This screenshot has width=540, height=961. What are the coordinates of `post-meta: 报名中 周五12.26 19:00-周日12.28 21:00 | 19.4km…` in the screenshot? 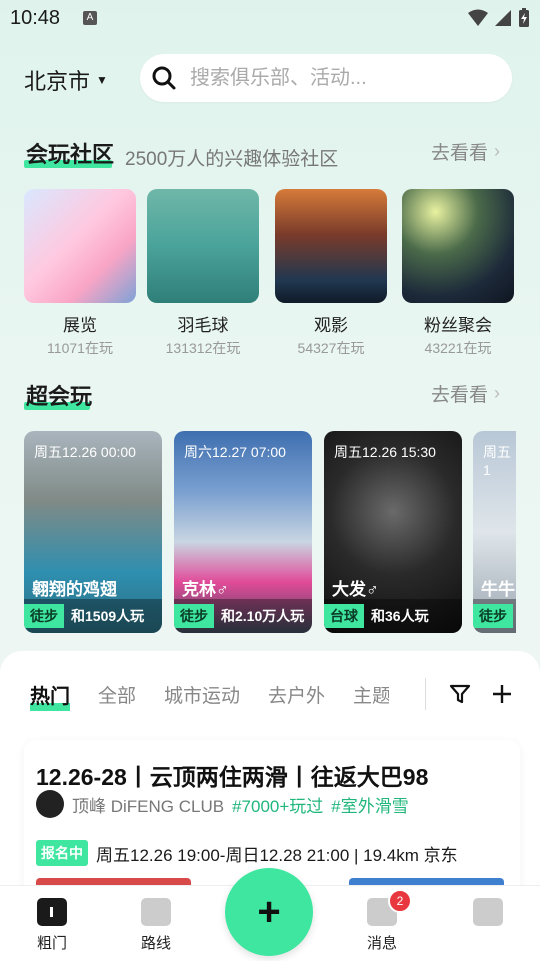 It's located at (247, 853).